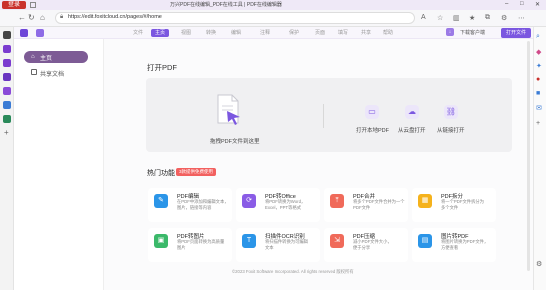 The height and width of the screenshot is (290, 546). Describe the element at coordinates (160, 33) in the screenshot. I see `menu-home: 主页` at that location.